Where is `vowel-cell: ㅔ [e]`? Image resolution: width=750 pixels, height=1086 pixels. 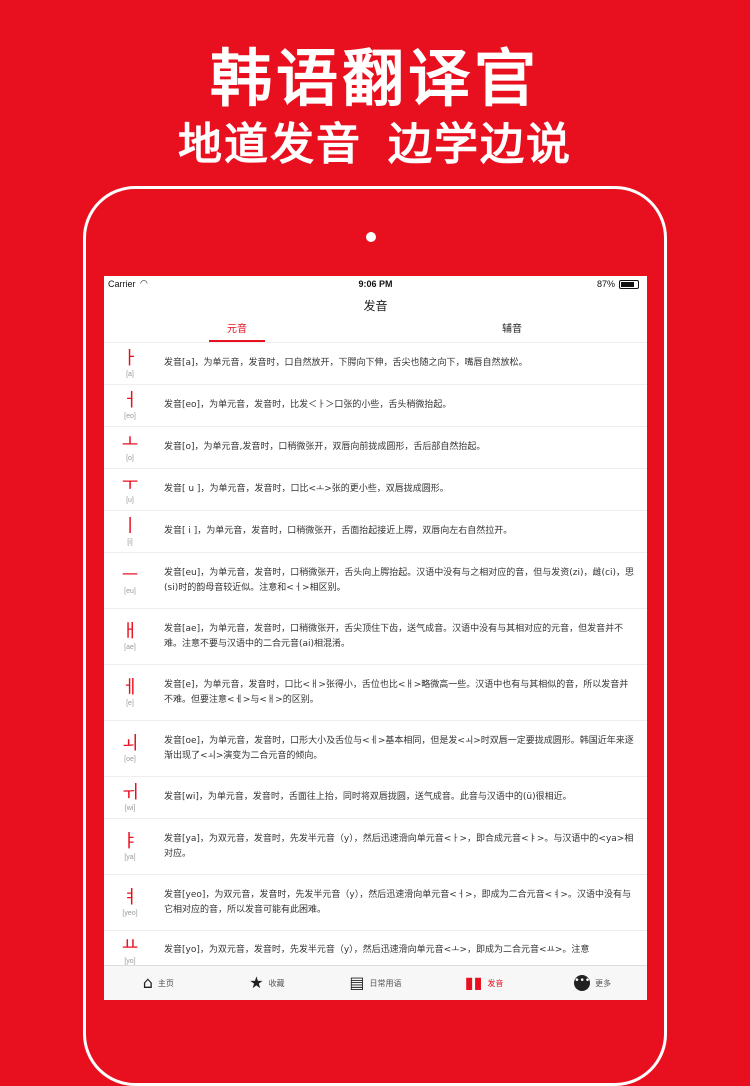 vowel-cell: ㅔ [e] is located at coordinates (130, 692).